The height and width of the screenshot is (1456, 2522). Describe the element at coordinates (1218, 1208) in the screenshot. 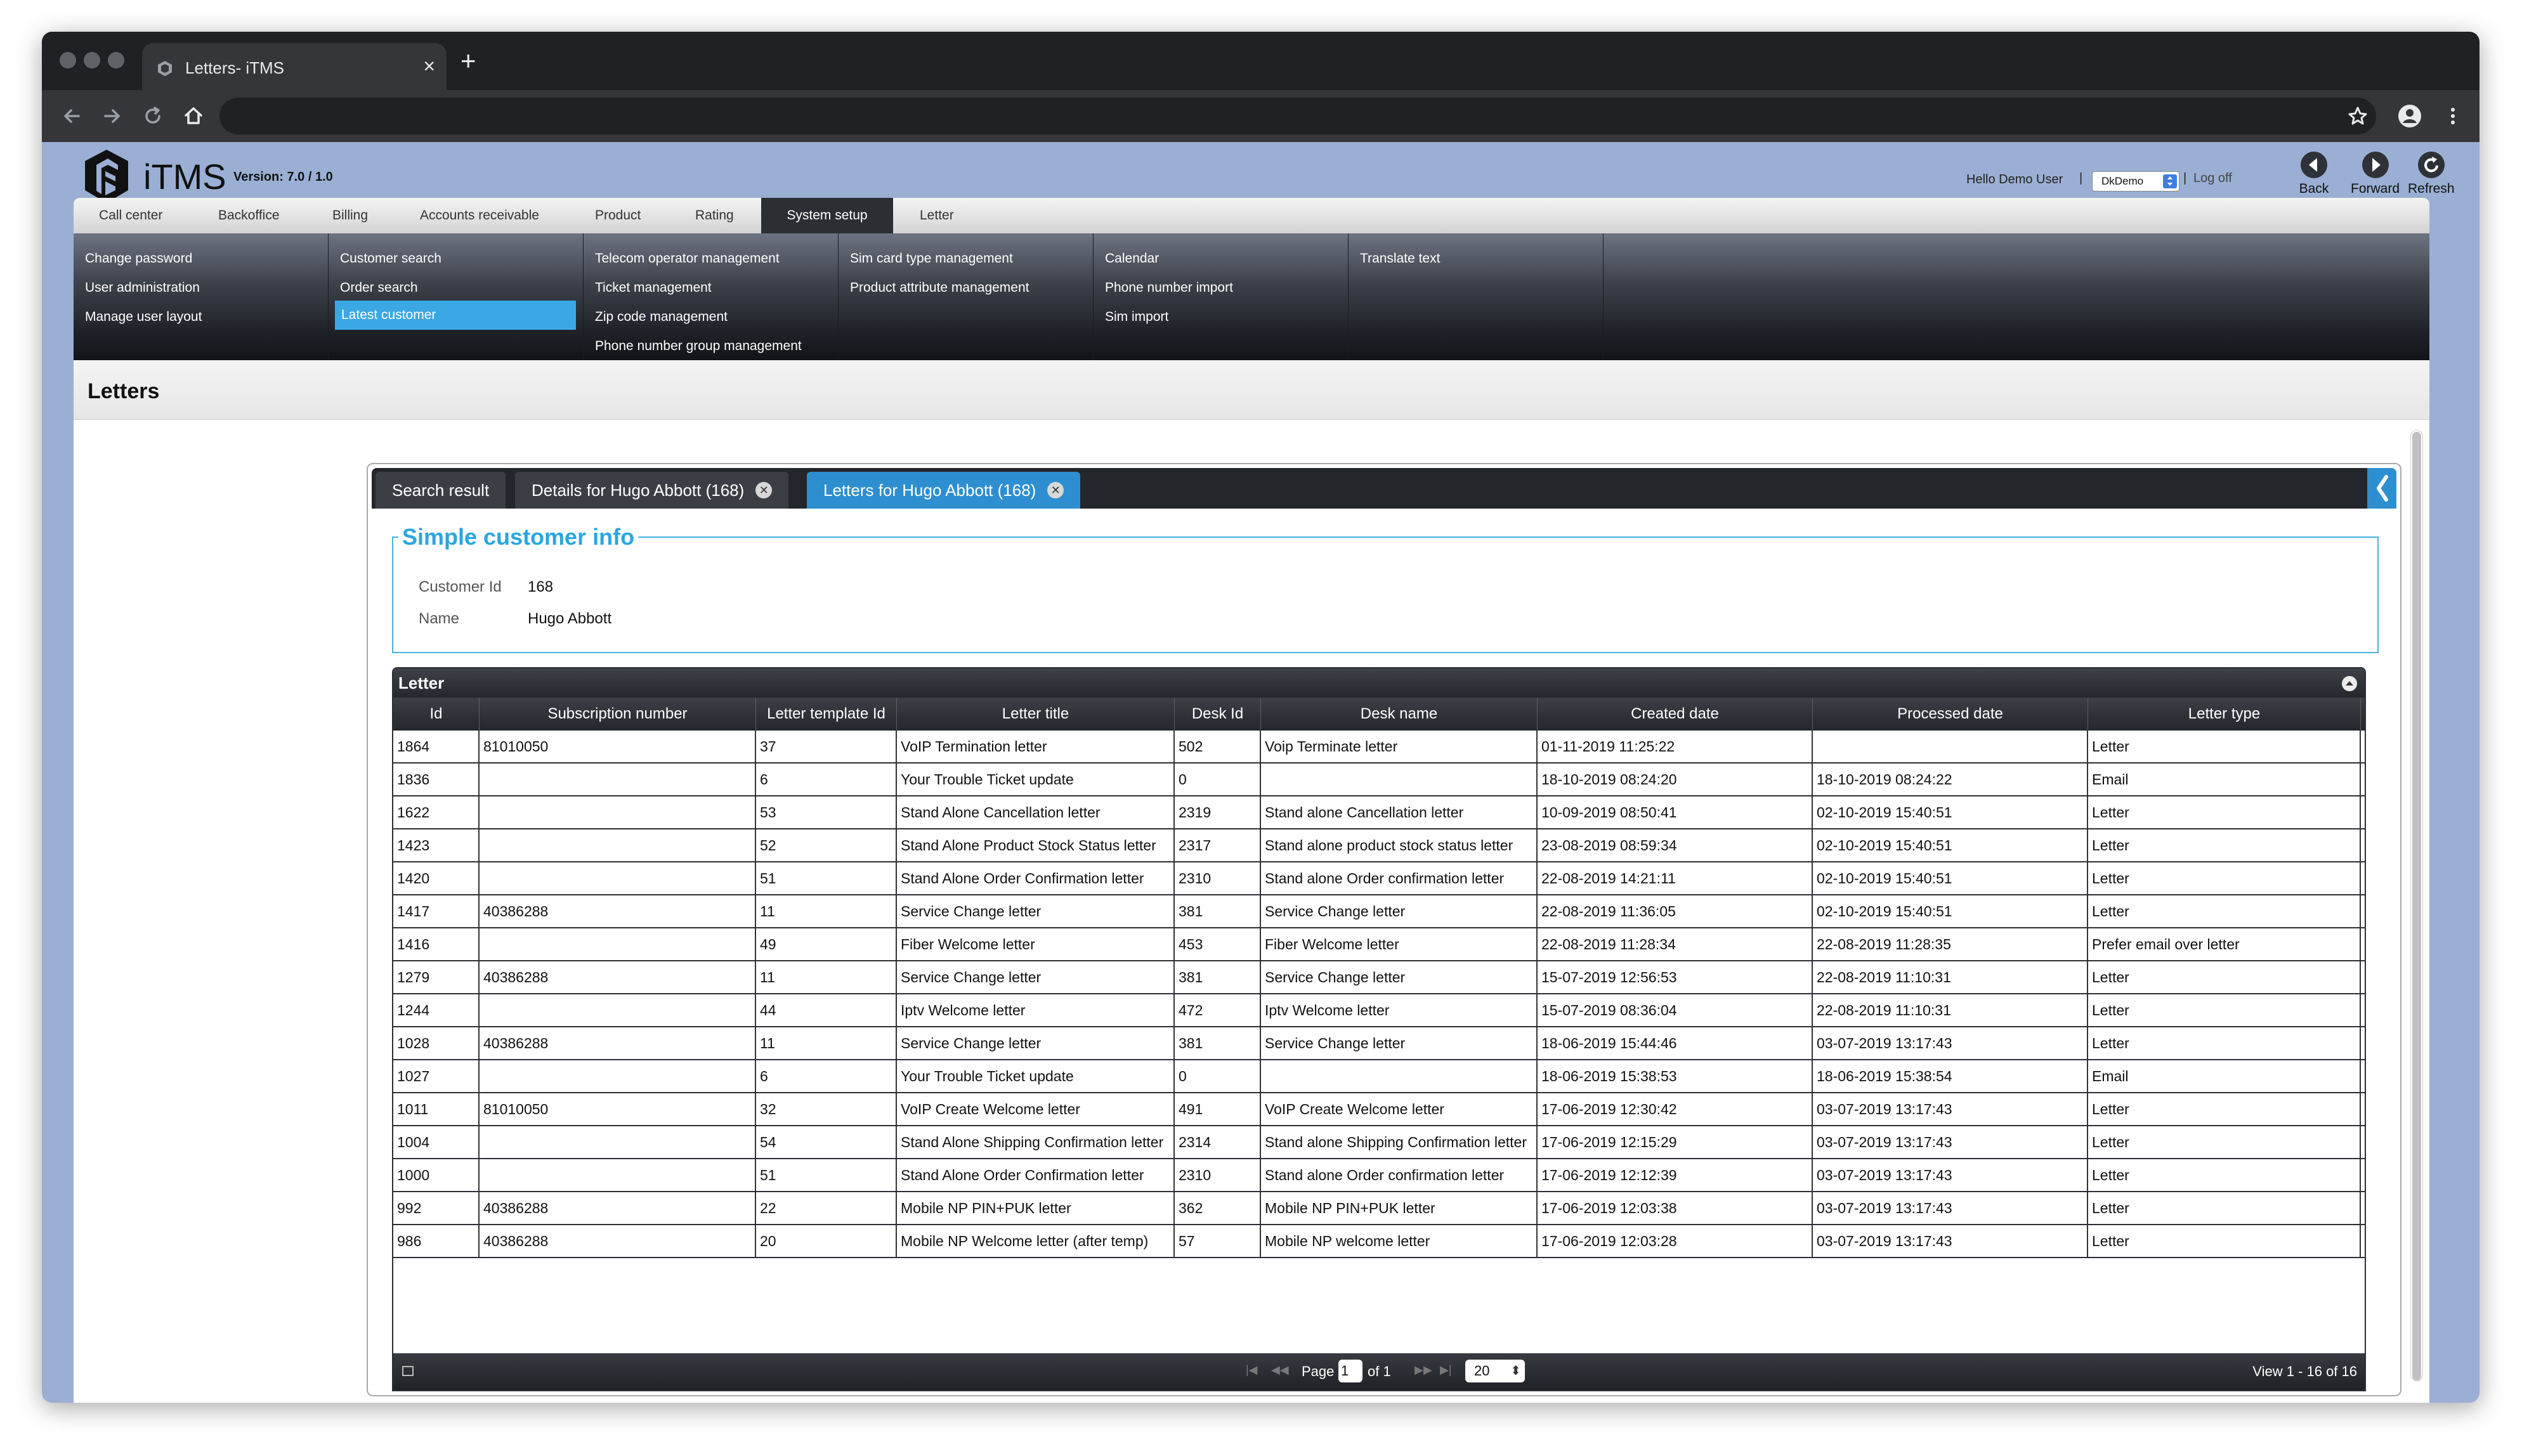

I see `cell-desk-id: 362` at that location.